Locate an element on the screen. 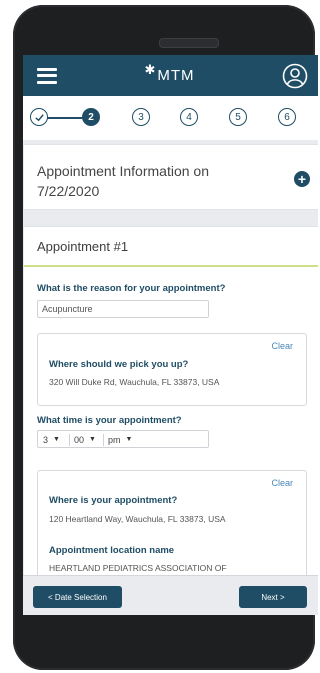  pickup-clear-link: Clear is located at coordinates (282, 346).